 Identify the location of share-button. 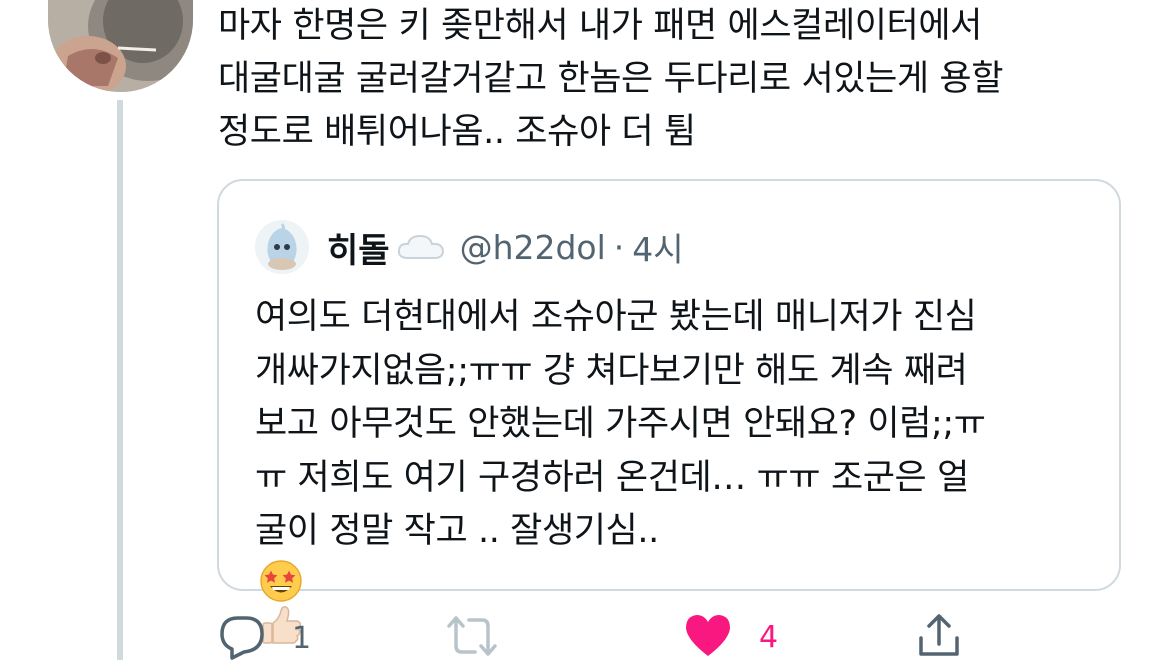
(939, 638).